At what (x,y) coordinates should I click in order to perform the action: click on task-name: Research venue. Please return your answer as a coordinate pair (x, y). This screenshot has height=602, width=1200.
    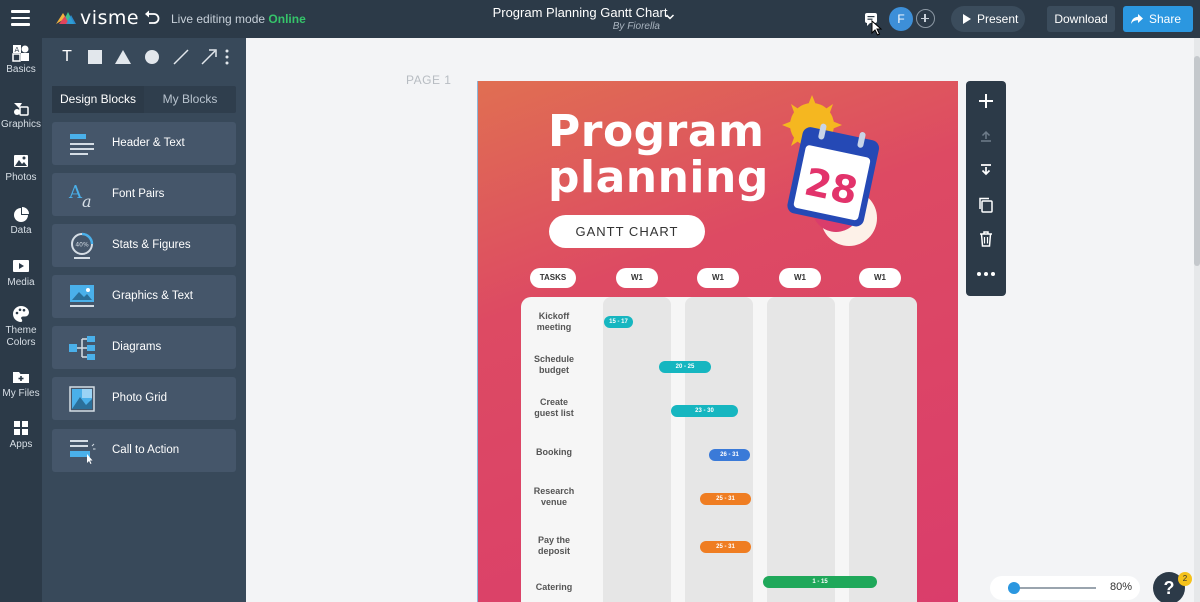
    Looking at the image, I should click on (554, 497).